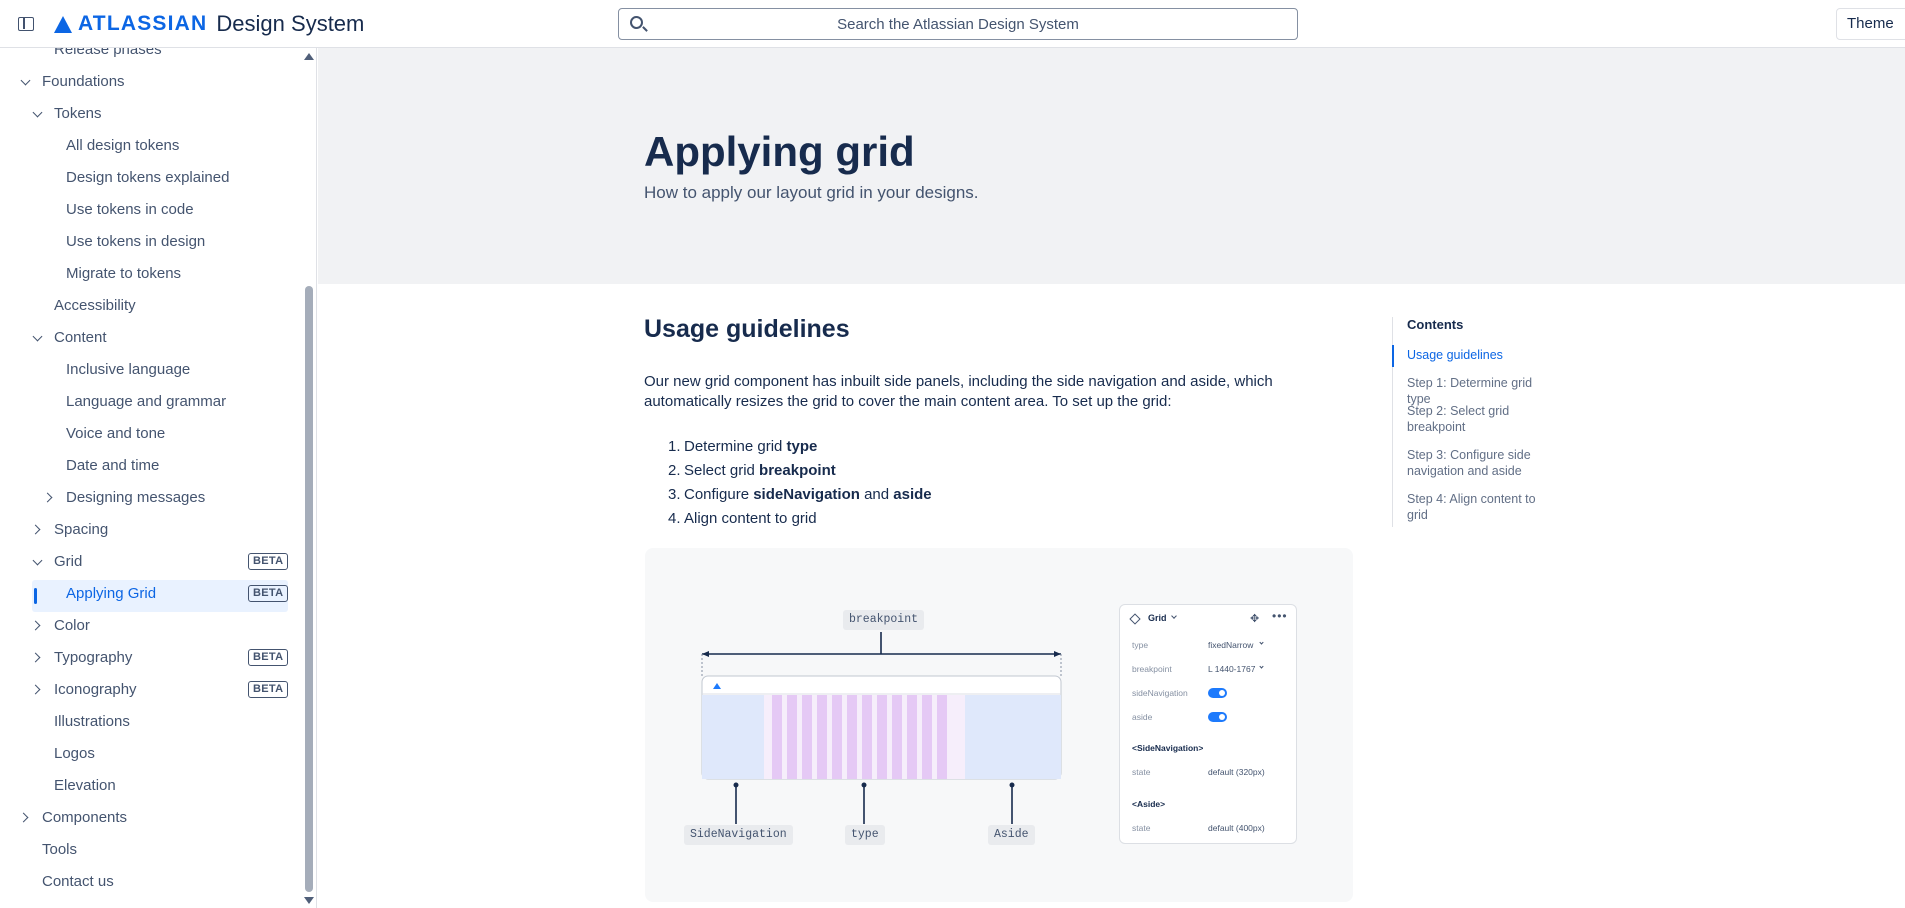  I want to click on component-diamond-icon, so click(1135, 619).